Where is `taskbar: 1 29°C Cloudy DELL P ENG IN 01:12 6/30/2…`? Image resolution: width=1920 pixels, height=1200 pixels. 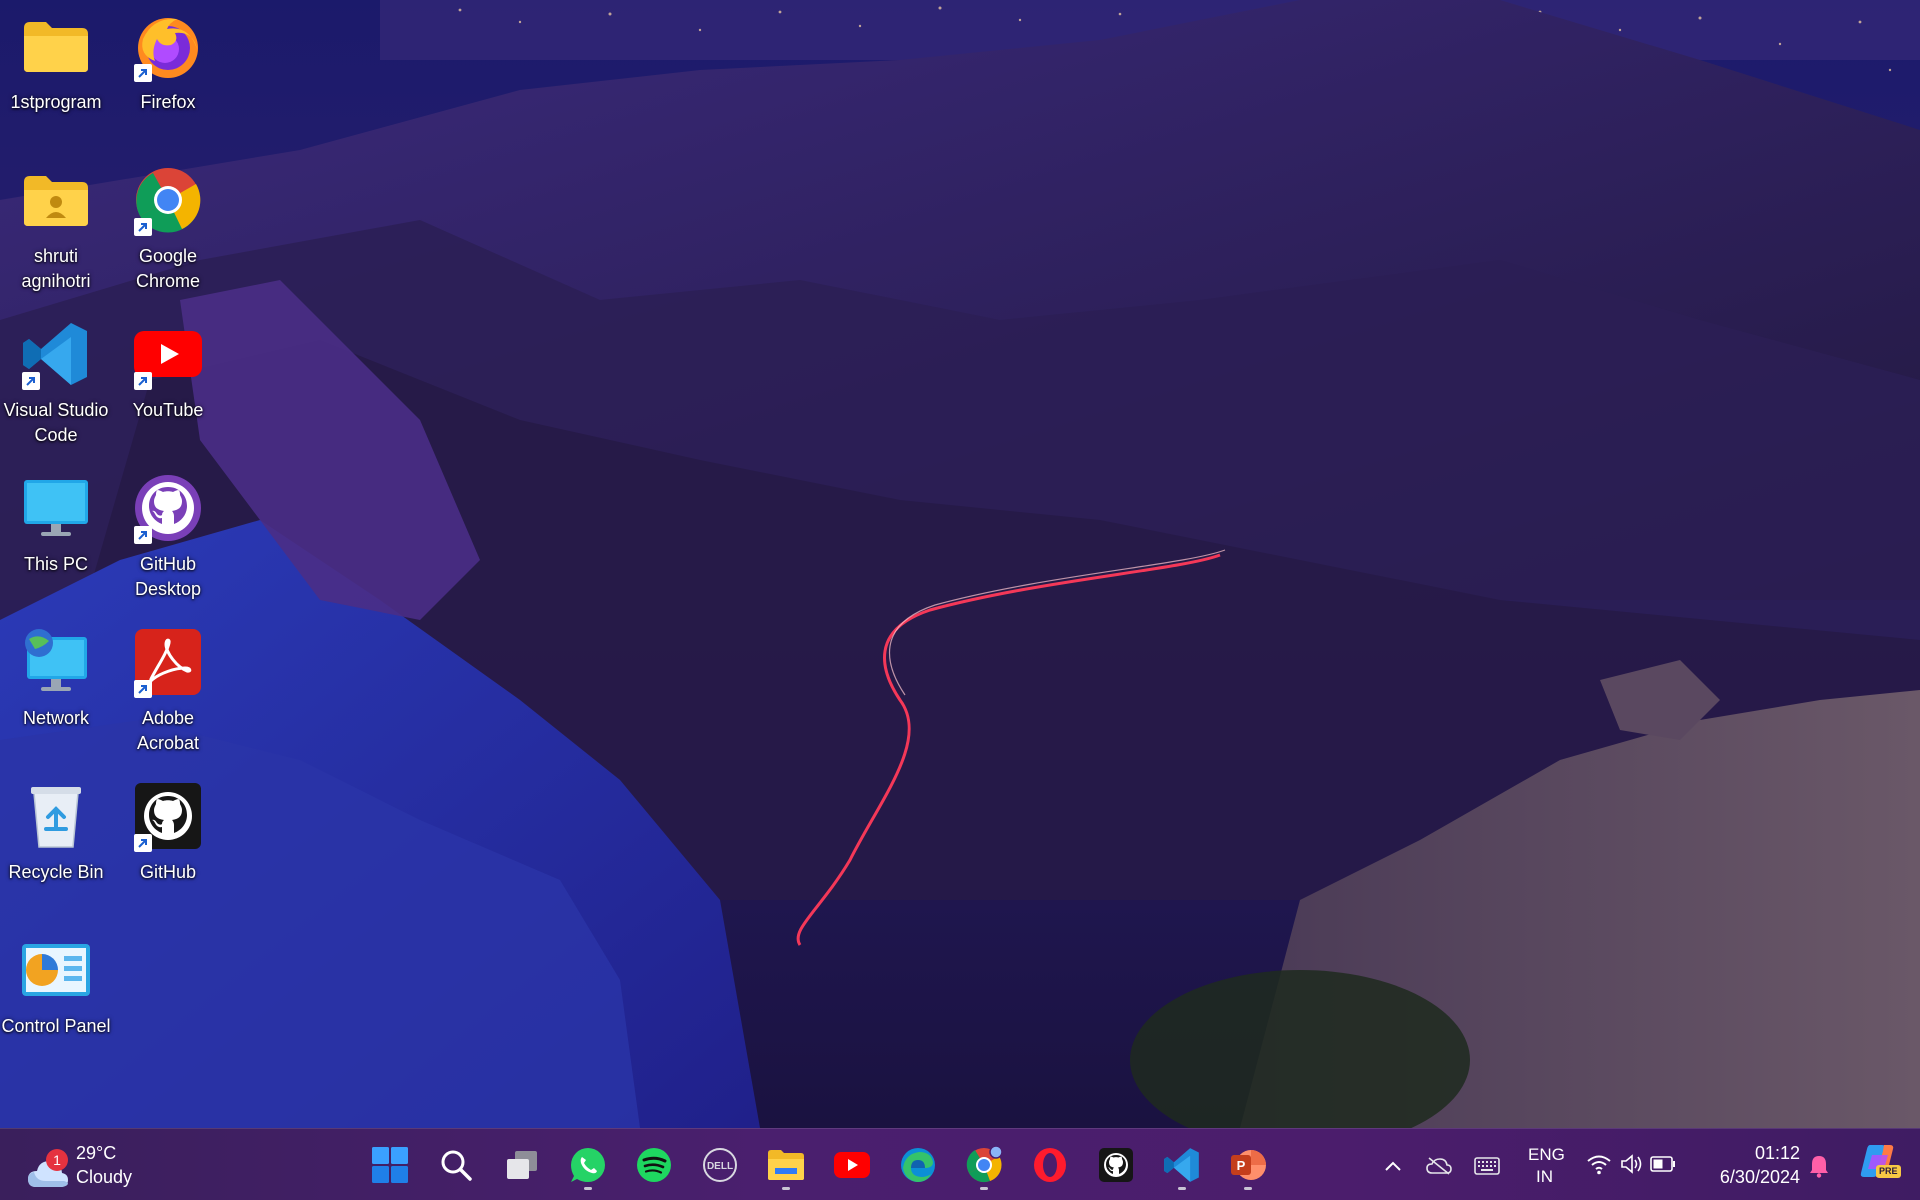
taskbar: 1 29°C Cloudy DELL P ENG IN 01:12 6/30/2… is located at coordinates (960, 1164).